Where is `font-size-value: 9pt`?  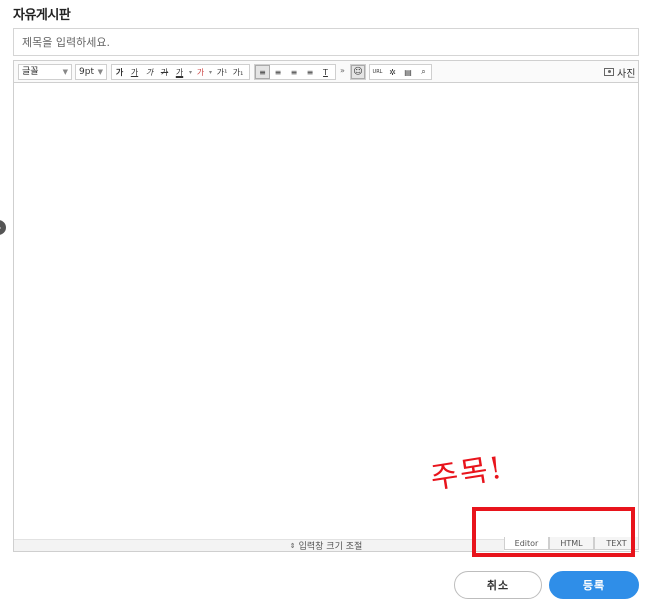 font-size-value: 9pt is located at coordinates (86, 72).